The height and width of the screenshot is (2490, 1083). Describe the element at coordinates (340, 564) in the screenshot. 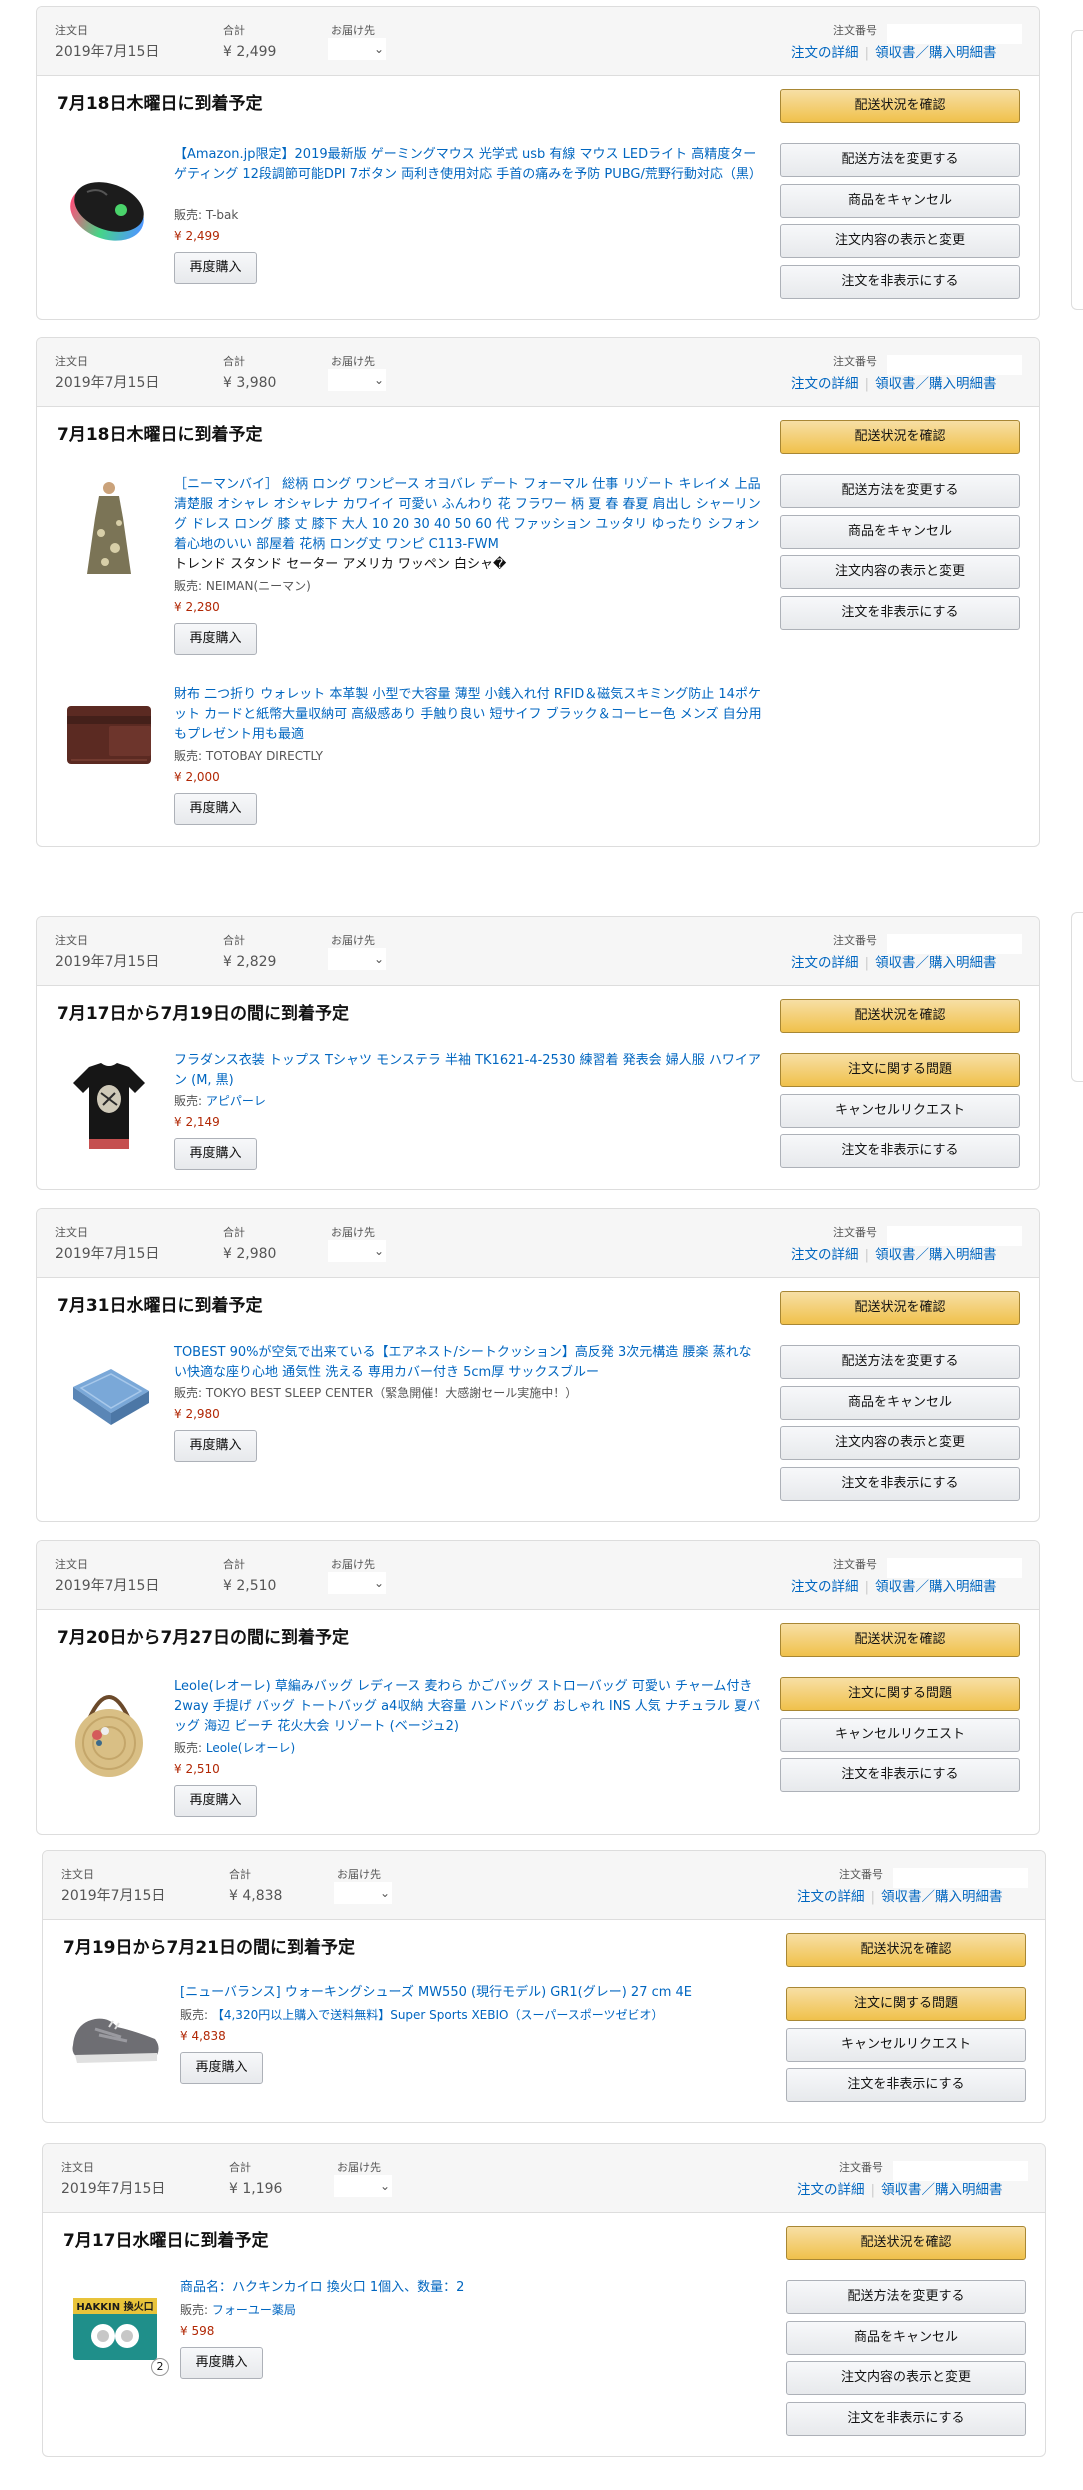

I see `product-subtitle: トレンド スタンド セーター アメリカ ワッペン 白シャ�` at that location.